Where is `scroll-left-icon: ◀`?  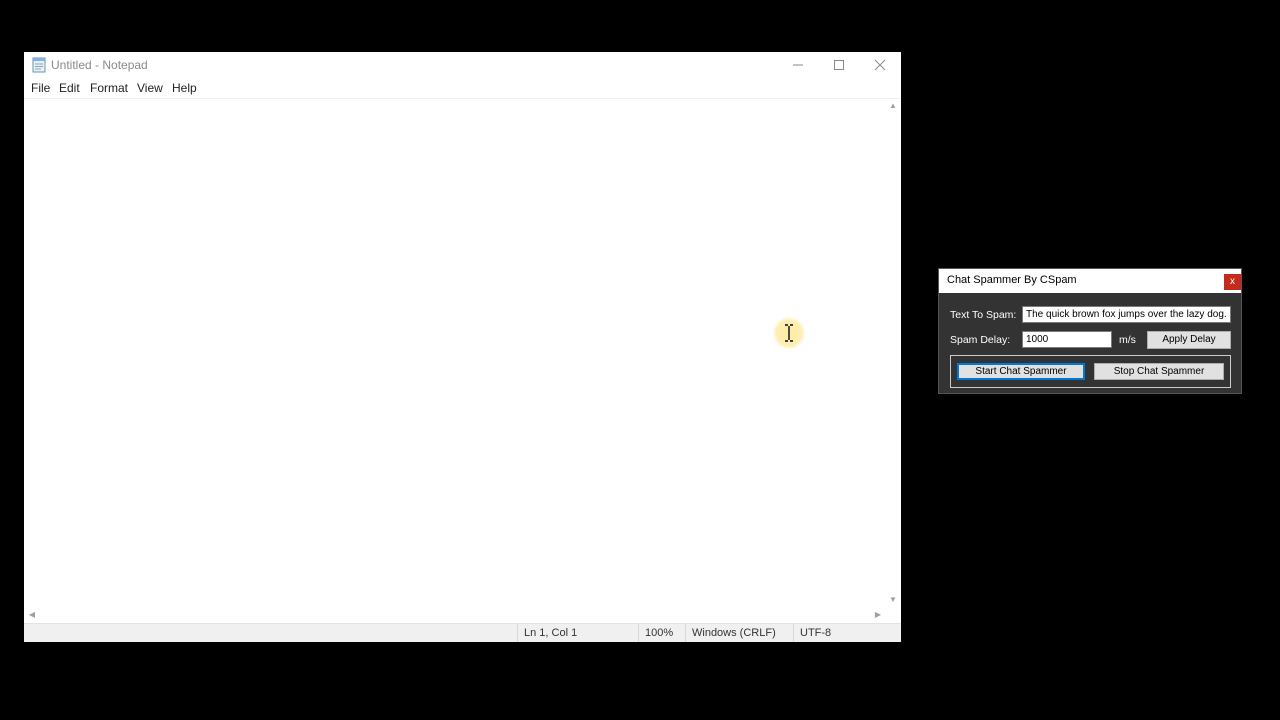 scroll-left-icon: ◀ is located at coordinates (32, 615).